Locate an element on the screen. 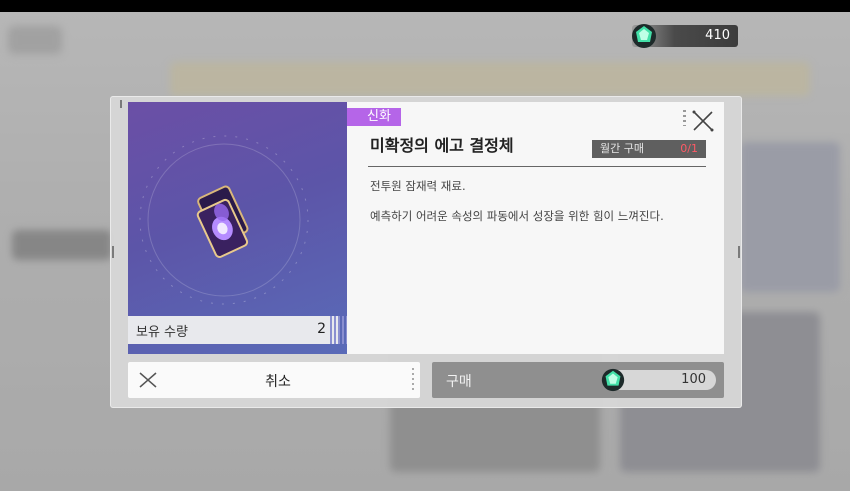  monthly-purchase-limit: 월간 구매 0/1 is located at coordinates (649, 149).